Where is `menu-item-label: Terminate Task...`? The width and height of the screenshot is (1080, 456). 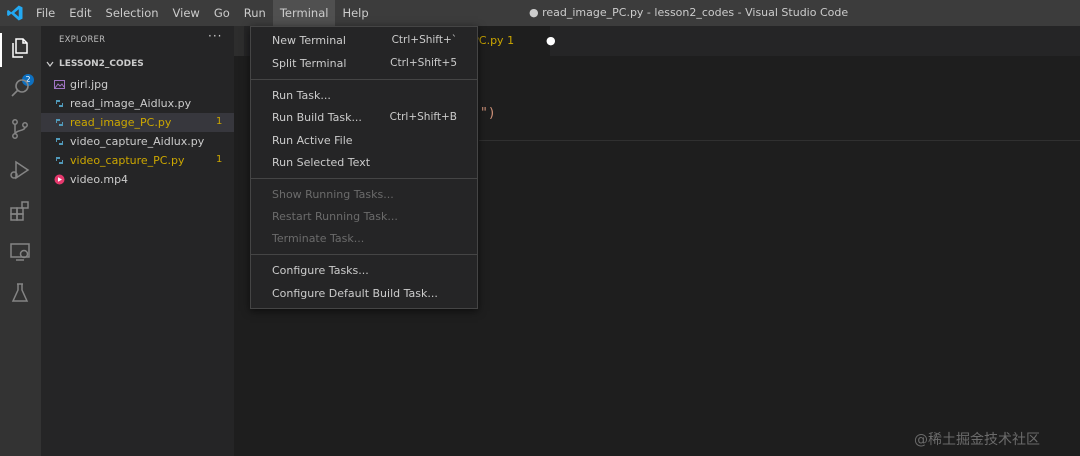 menu-item-label: Terminate Task... is located at coordinates (318, 238).